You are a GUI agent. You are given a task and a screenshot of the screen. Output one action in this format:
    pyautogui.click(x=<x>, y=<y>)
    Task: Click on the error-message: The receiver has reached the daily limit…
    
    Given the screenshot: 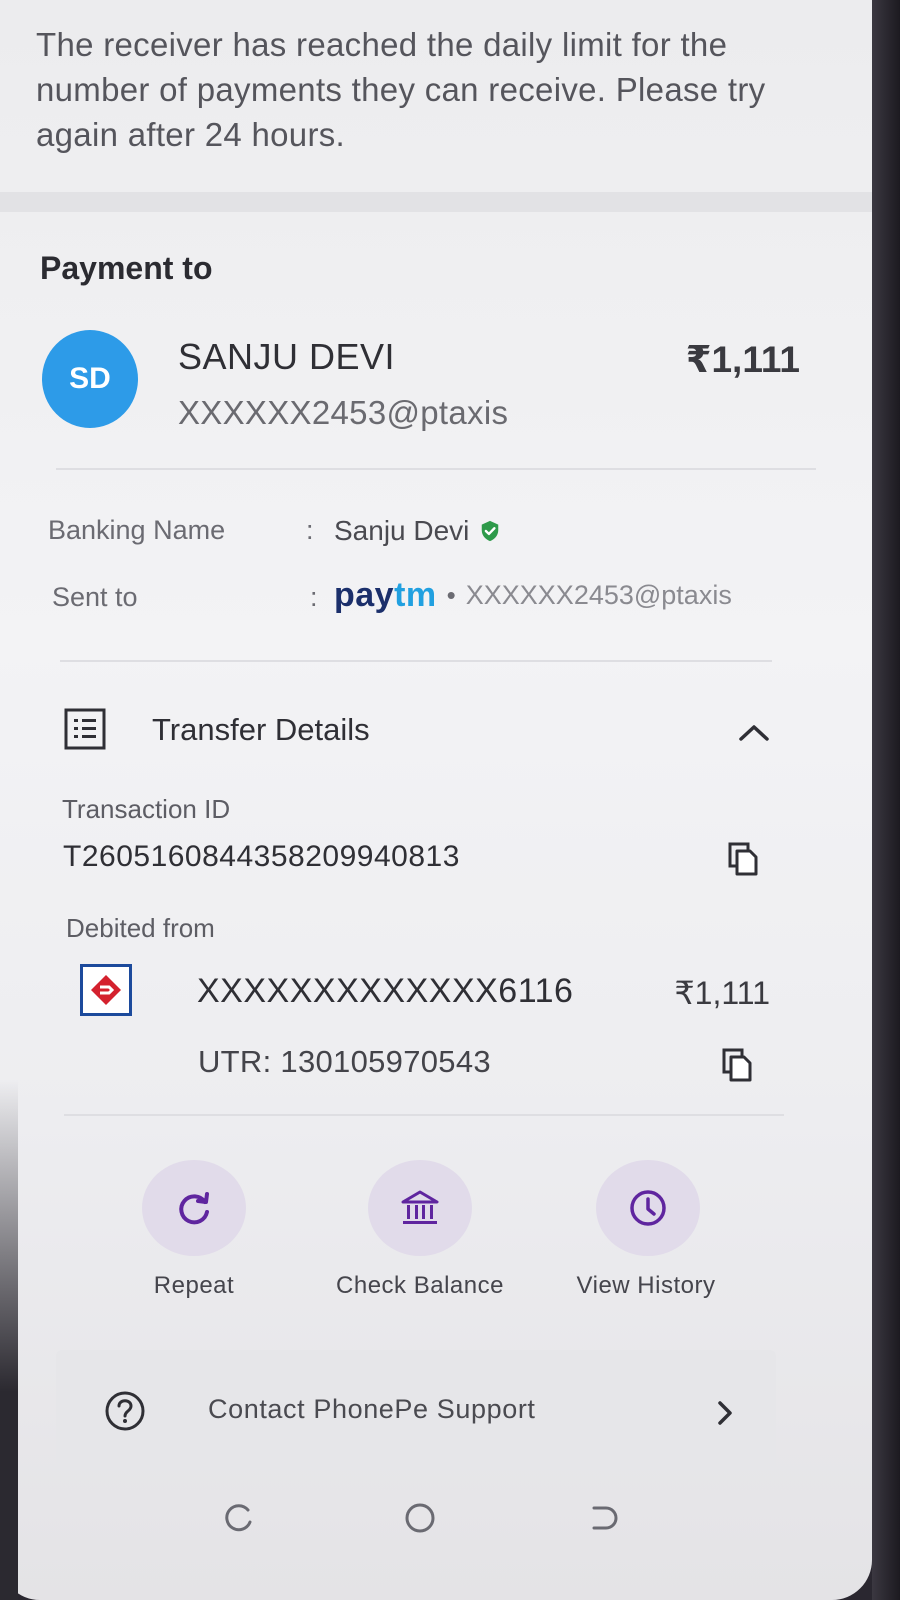 What is the action you would take?
    pyautogui.click(x=401, y=89)
    